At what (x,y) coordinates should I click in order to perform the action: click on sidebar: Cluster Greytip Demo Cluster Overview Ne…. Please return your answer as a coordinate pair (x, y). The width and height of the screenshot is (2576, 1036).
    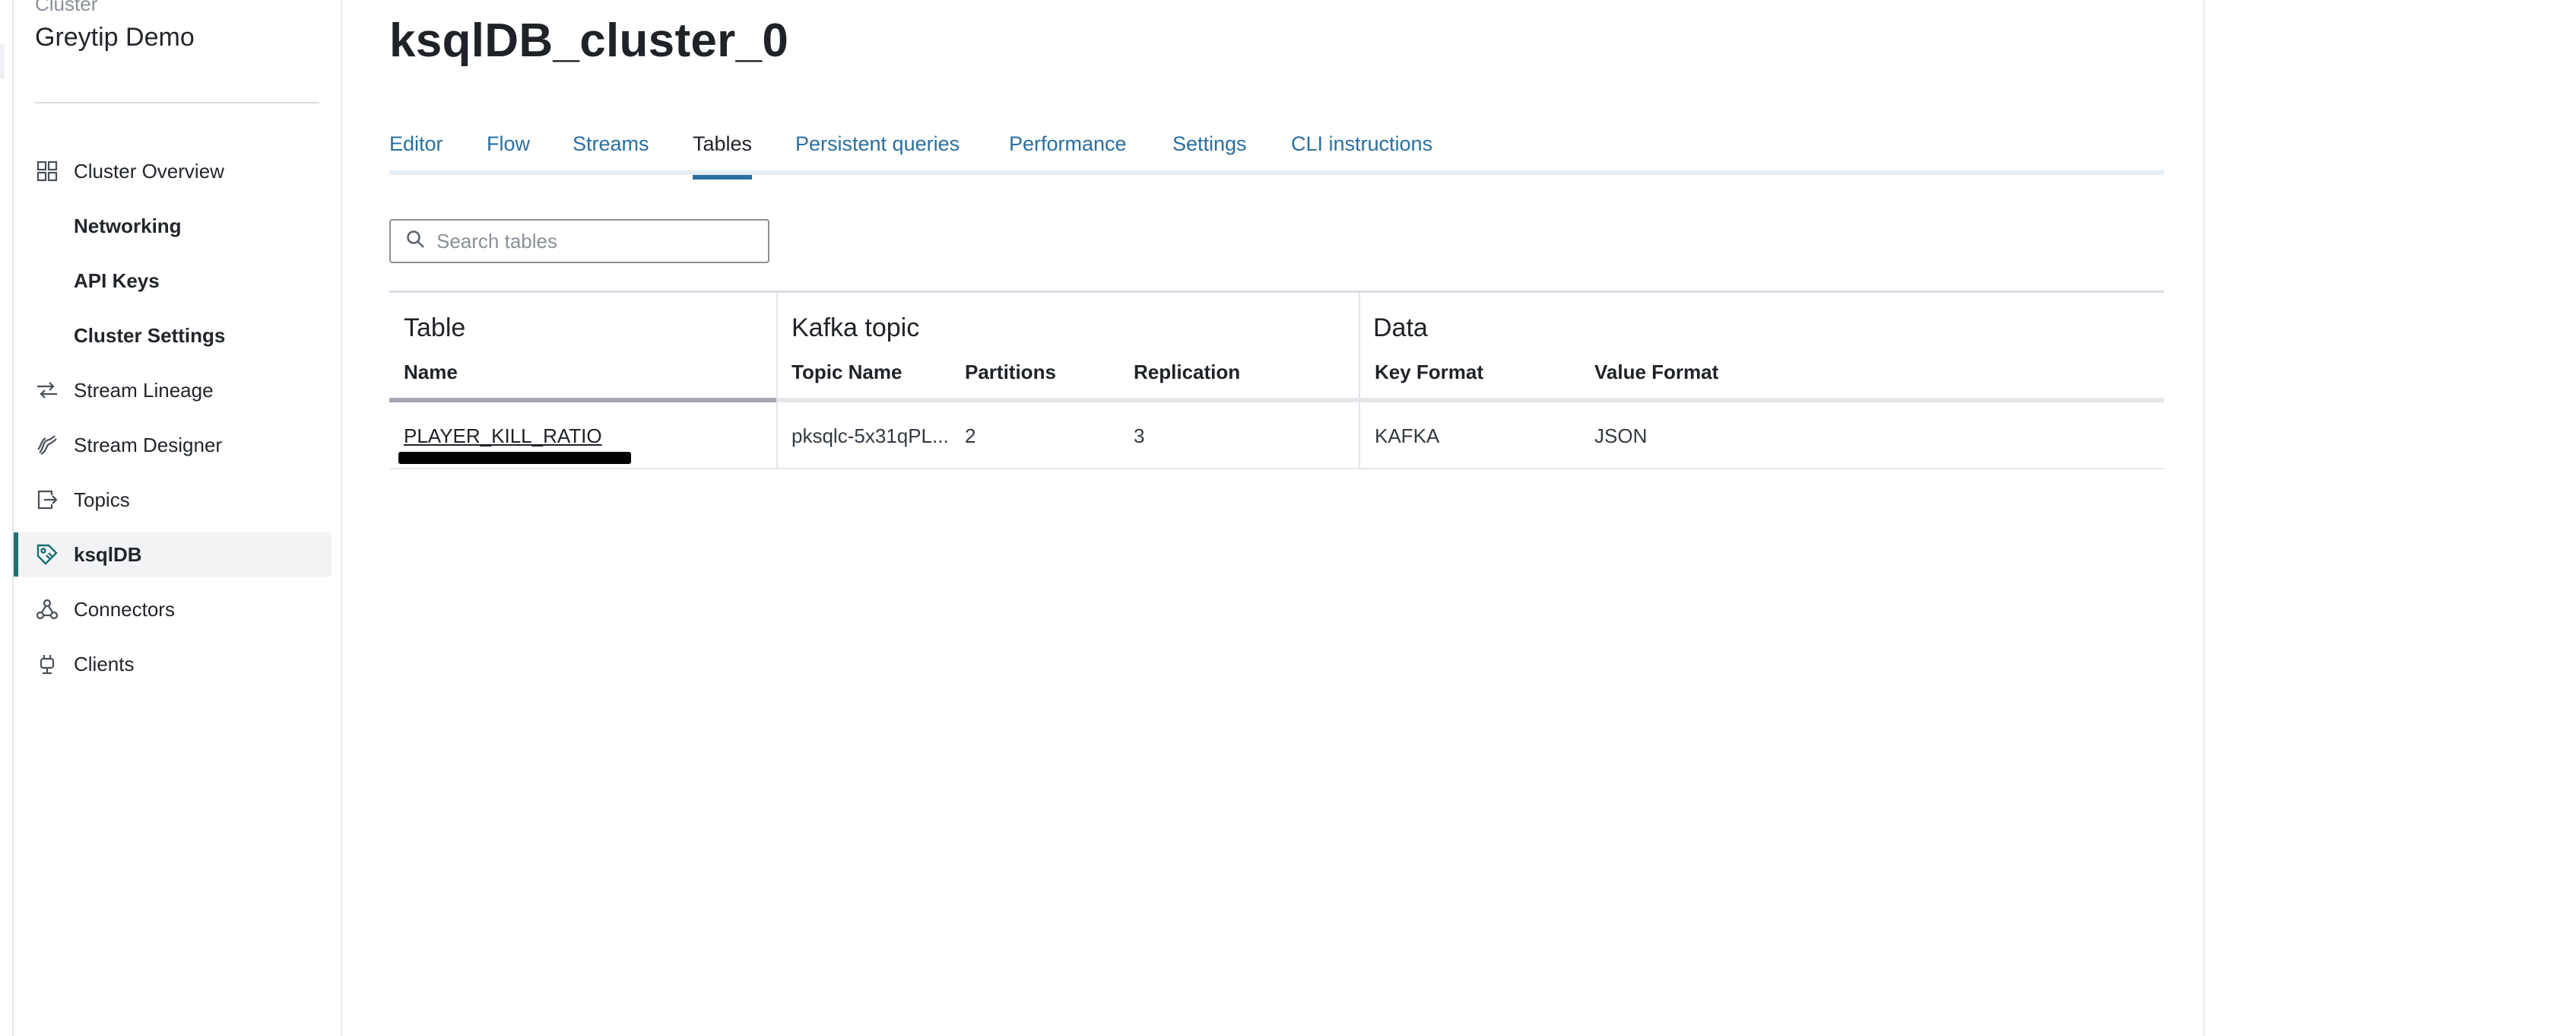
    Looking at the image, I should click on (178, 518).